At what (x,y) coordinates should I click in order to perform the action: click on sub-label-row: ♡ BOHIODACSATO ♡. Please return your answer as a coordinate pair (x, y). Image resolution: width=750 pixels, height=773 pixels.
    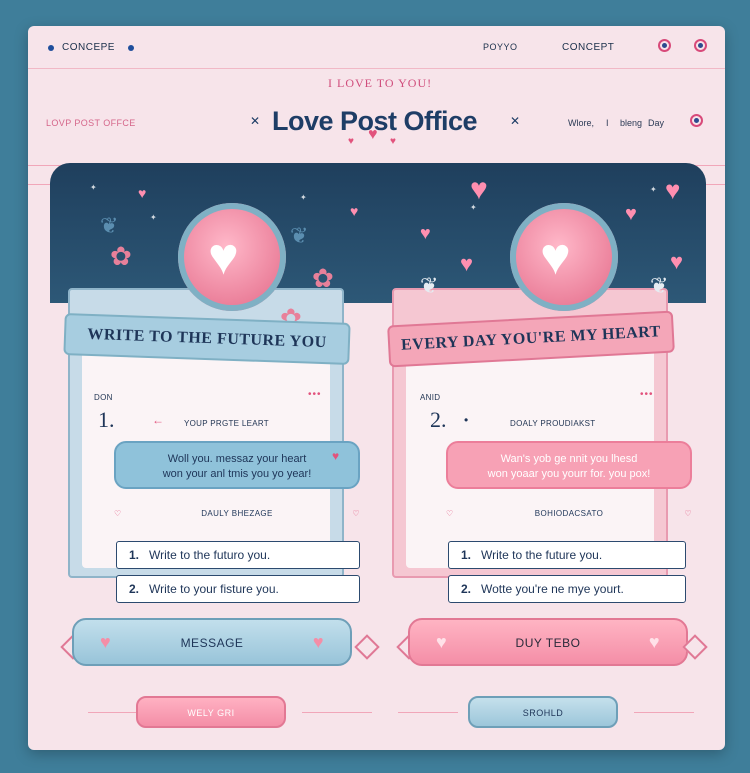
    Looking at the image, I should click on (569, 517).